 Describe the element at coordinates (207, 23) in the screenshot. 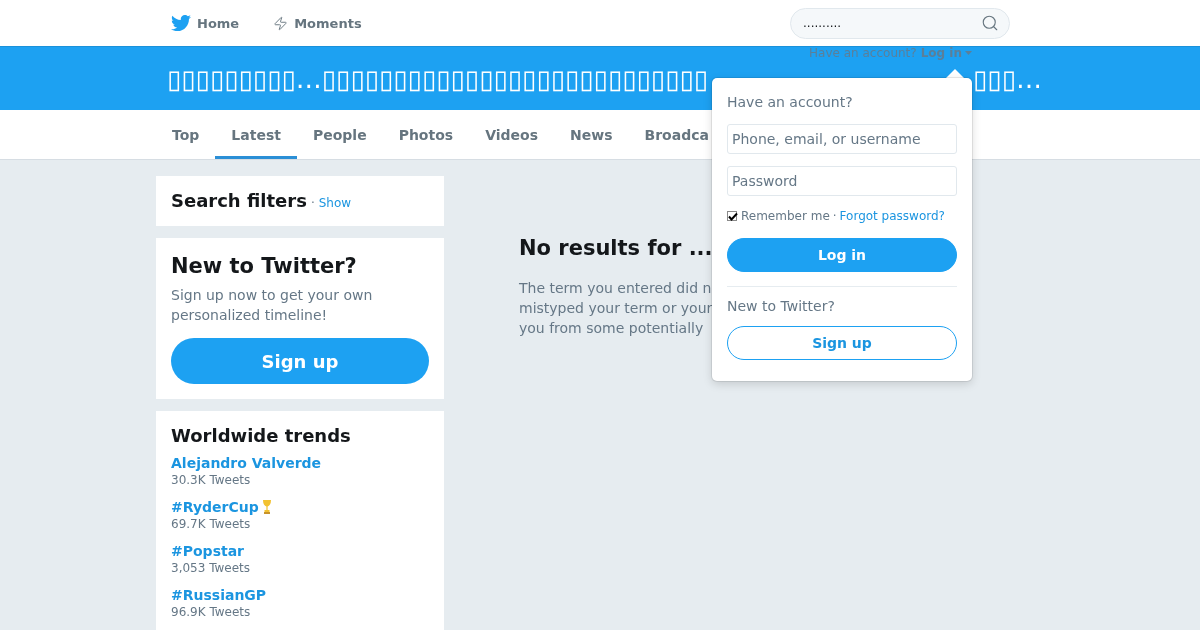

I see `nav-link: Home` at that location.